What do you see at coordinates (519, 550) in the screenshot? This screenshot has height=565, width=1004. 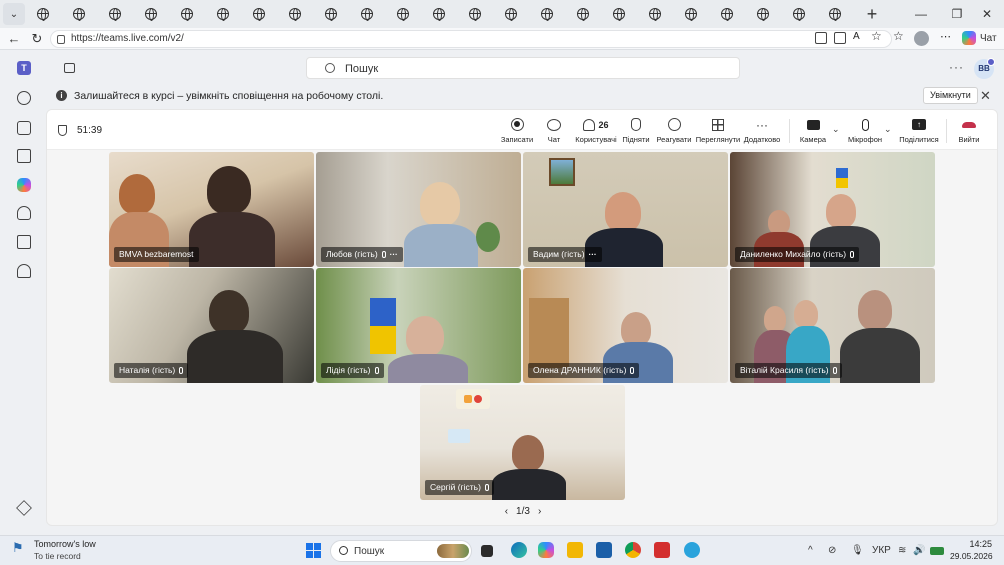 I see `edge-browser-icon` at bounding box center [519, 550].